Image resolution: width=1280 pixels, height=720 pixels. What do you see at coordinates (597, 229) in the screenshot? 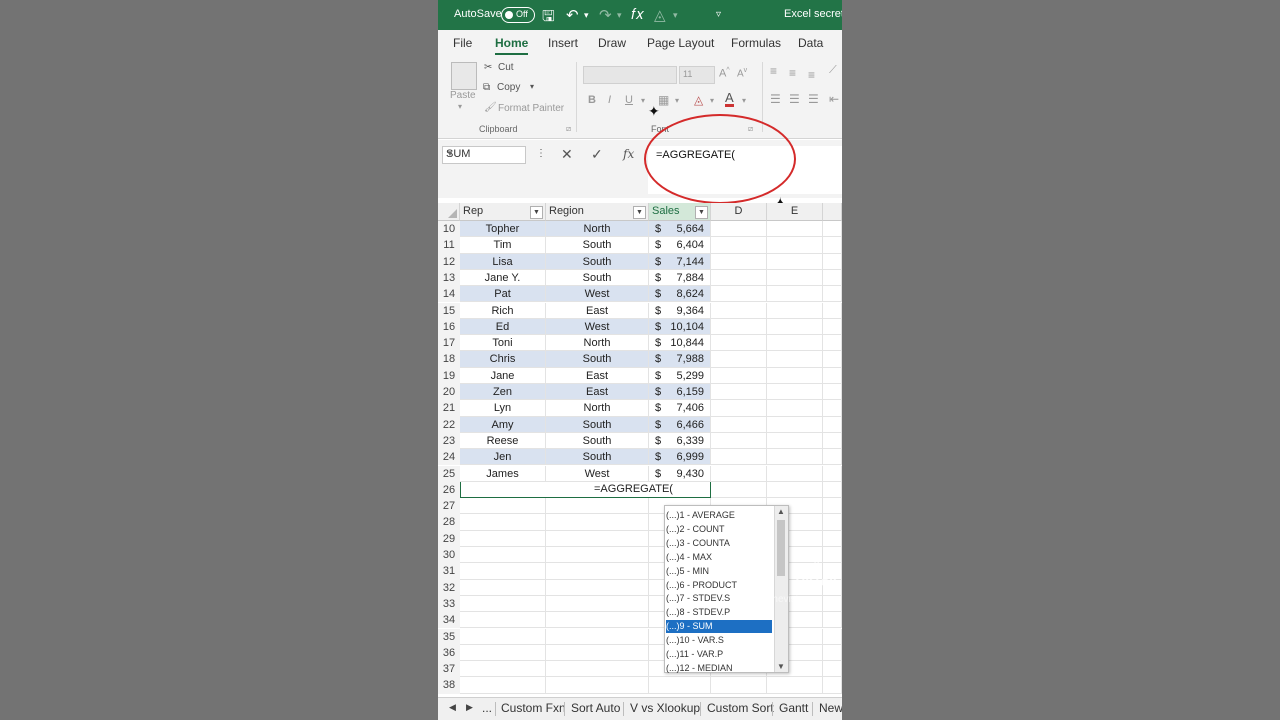
I see `cell-region: North` at bounding box center [597, 229].